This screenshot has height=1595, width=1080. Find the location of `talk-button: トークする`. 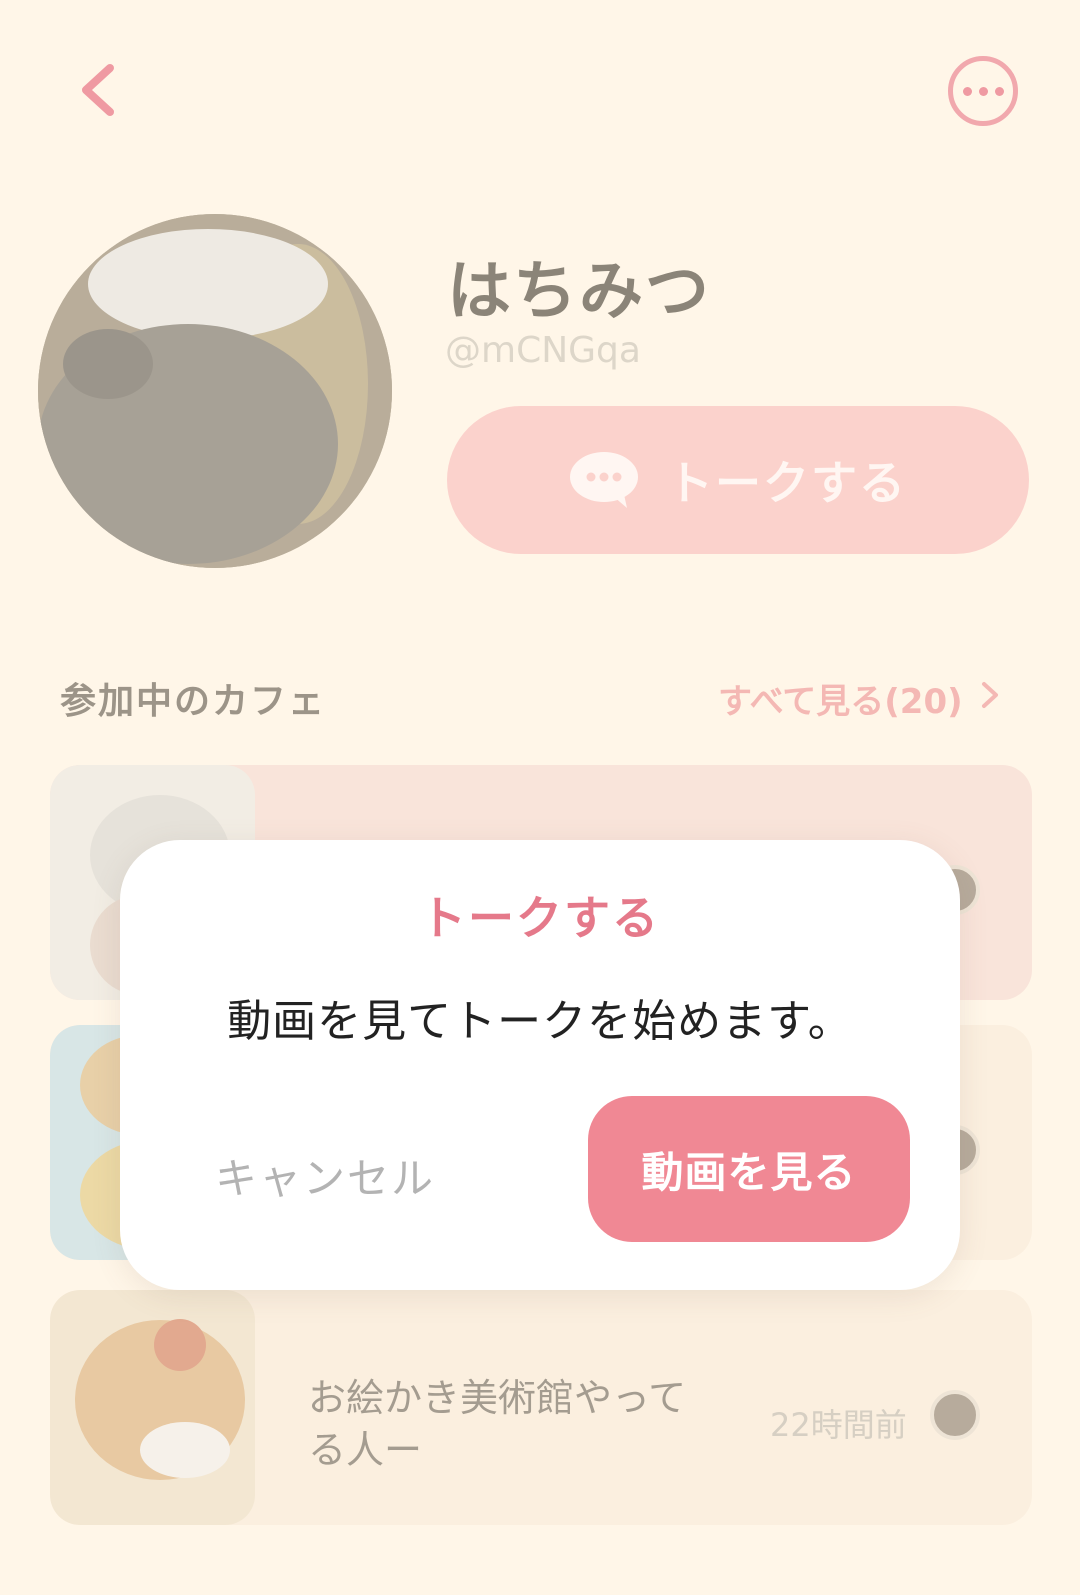

talk-button: トークする is located at coordinates (738, 480).